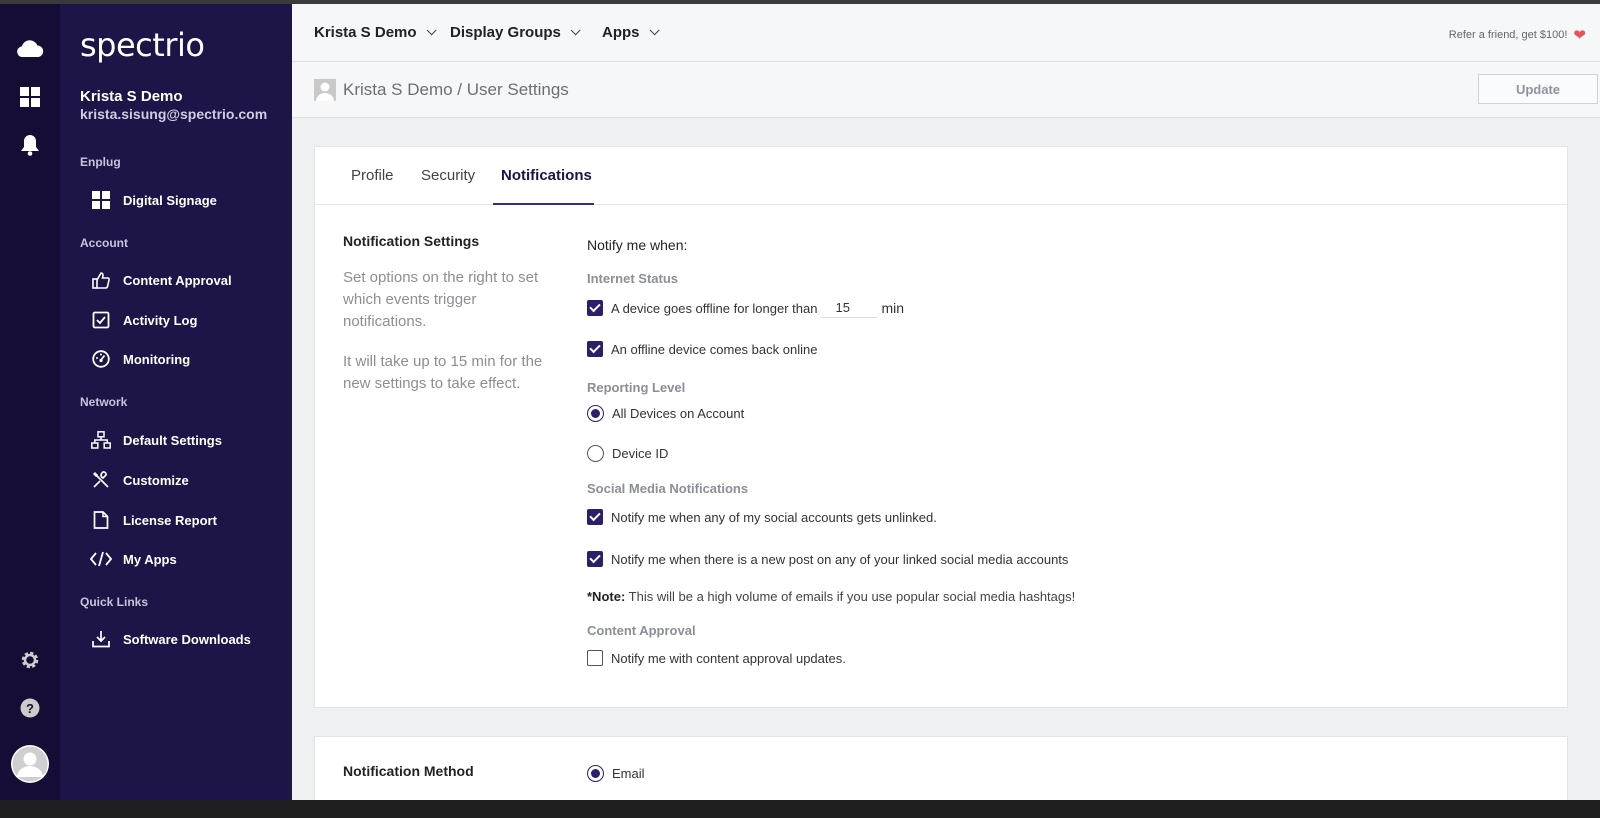 Image resolution: width=1600 pixels, height=818 pixels. I want to click on refer-link: Refer a friend, get $100! ❤, so click(1517, 35).